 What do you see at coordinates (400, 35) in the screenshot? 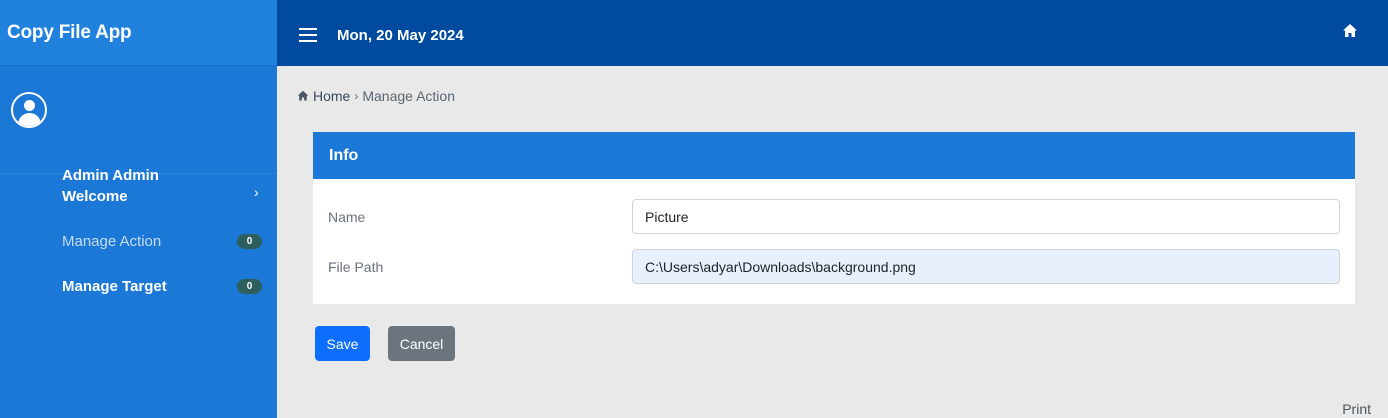
I see `current-date: Mon, 20 May 2024` at bounding box center [400, 35].